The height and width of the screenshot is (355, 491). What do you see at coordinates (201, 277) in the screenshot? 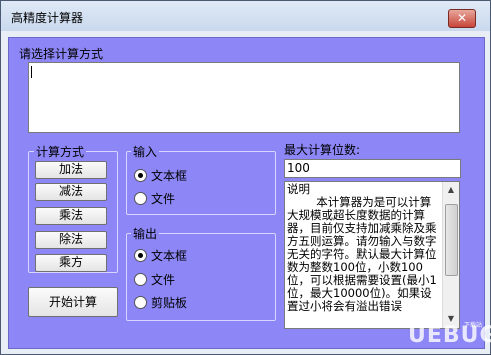
I see `output-group` at bounding box center [201, 277].